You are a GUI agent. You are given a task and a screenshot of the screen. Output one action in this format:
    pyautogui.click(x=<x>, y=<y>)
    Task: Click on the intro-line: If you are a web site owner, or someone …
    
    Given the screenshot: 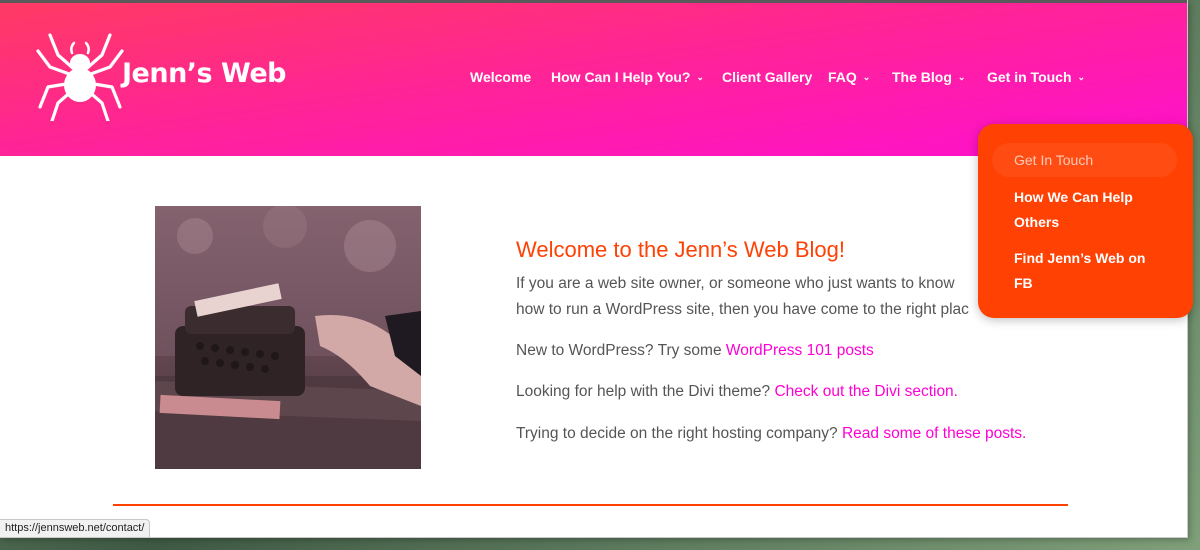 What is the action you would take?
    pyautogui.click(x=735, y=283)
    